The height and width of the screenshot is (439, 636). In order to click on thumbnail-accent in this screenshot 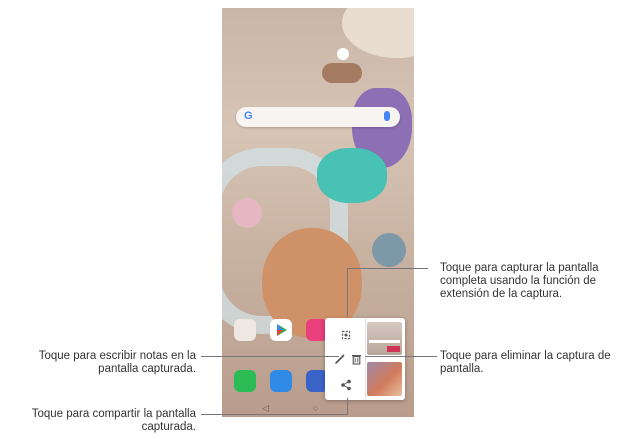, I will do `click(393, 349)`.